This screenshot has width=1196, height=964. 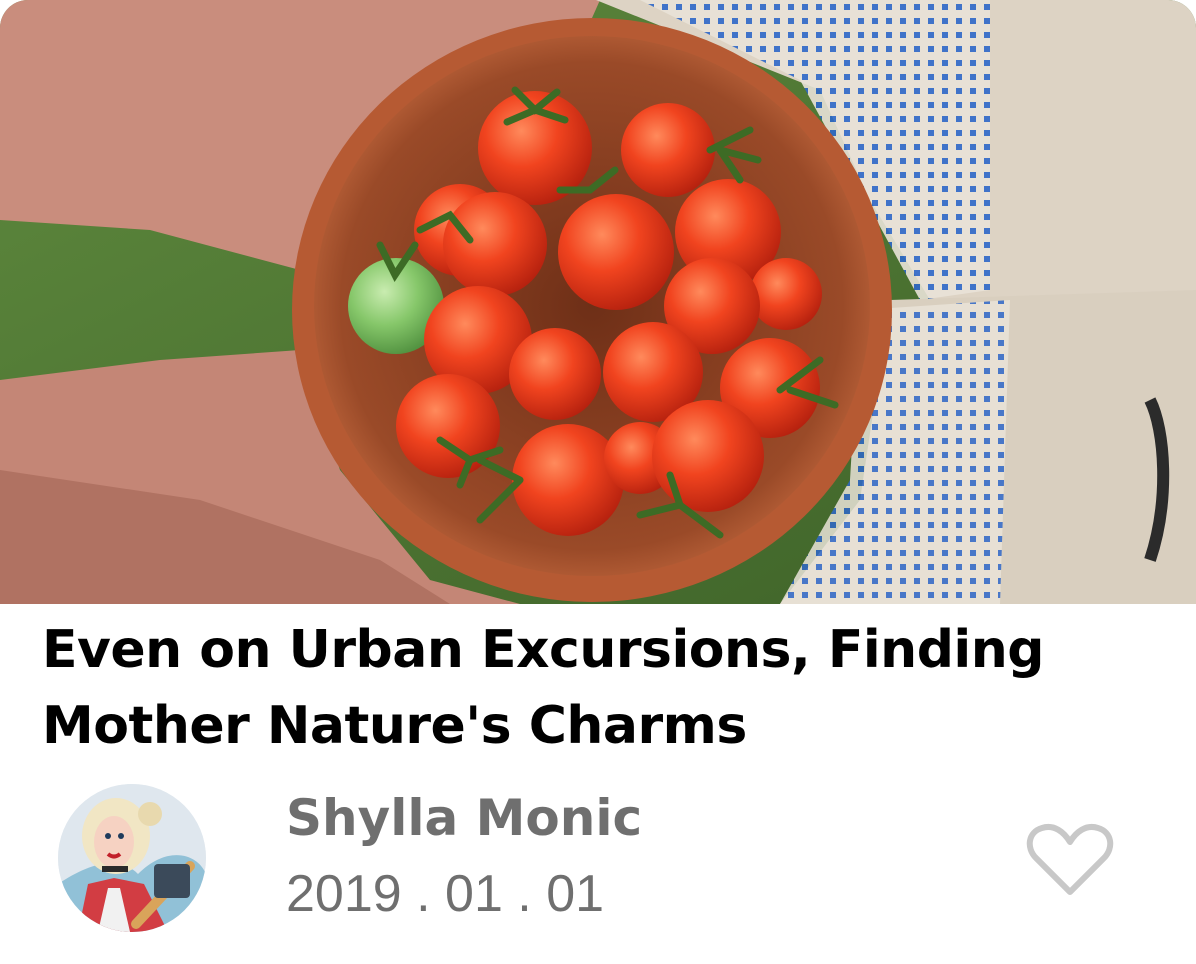 What do you see at coordinates (464, 818) in the screenshot?
I see `author-name: Shylla Monic` at bounding box center [464, 818].